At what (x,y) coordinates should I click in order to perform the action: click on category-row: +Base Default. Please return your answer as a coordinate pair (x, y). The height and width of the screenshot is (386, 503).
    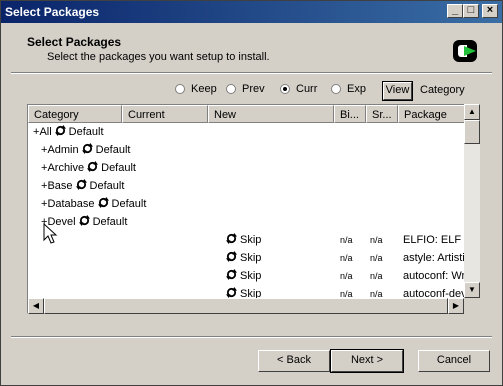
    Looking at the image, I should click on (82, 186).